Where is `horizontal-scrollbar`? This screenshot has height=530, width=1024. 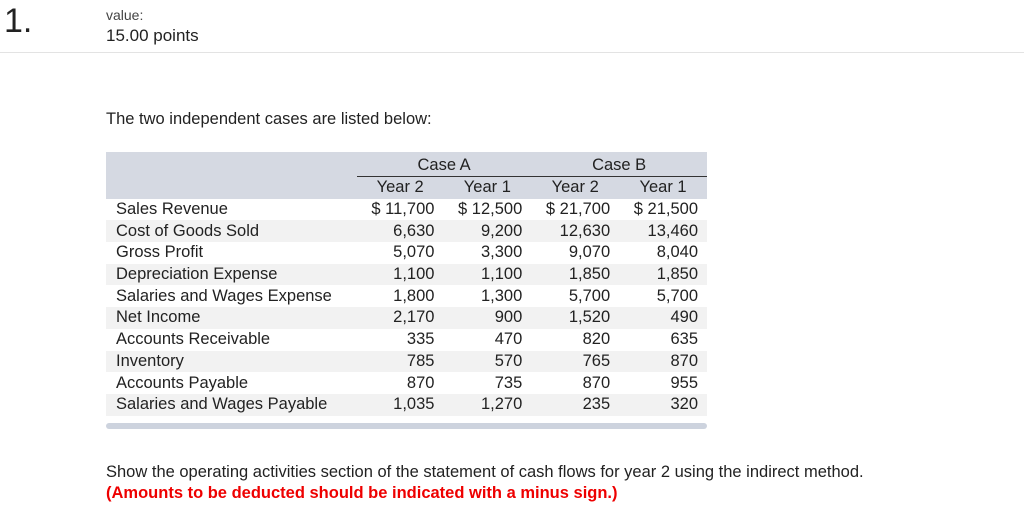
horizontal-scrollbar is located at coordinates (406, 426).